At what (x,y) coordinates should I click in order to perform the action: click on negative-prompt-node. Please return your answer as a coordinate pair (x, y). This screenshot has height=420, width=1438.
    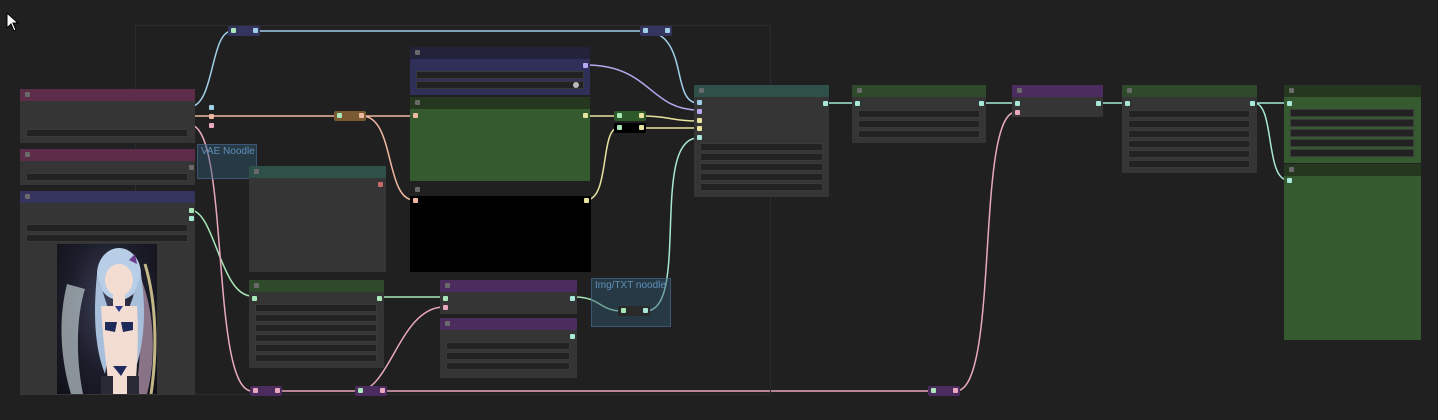
    Looking at the image, I should click on (500, 228).